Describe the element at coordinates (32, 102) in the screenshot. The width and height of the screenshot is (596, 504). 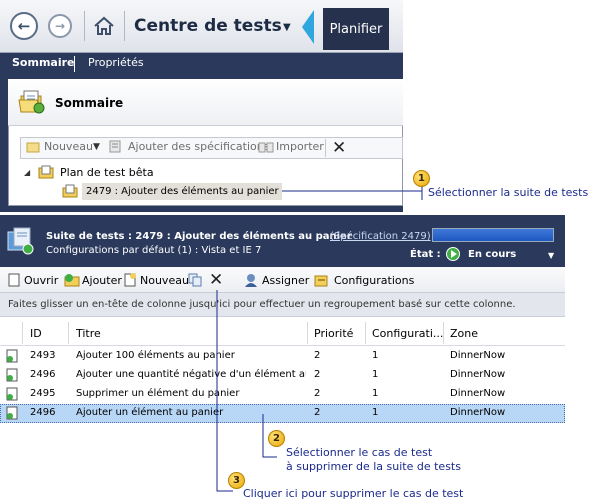
I see `summary-folder-icon` at that location.